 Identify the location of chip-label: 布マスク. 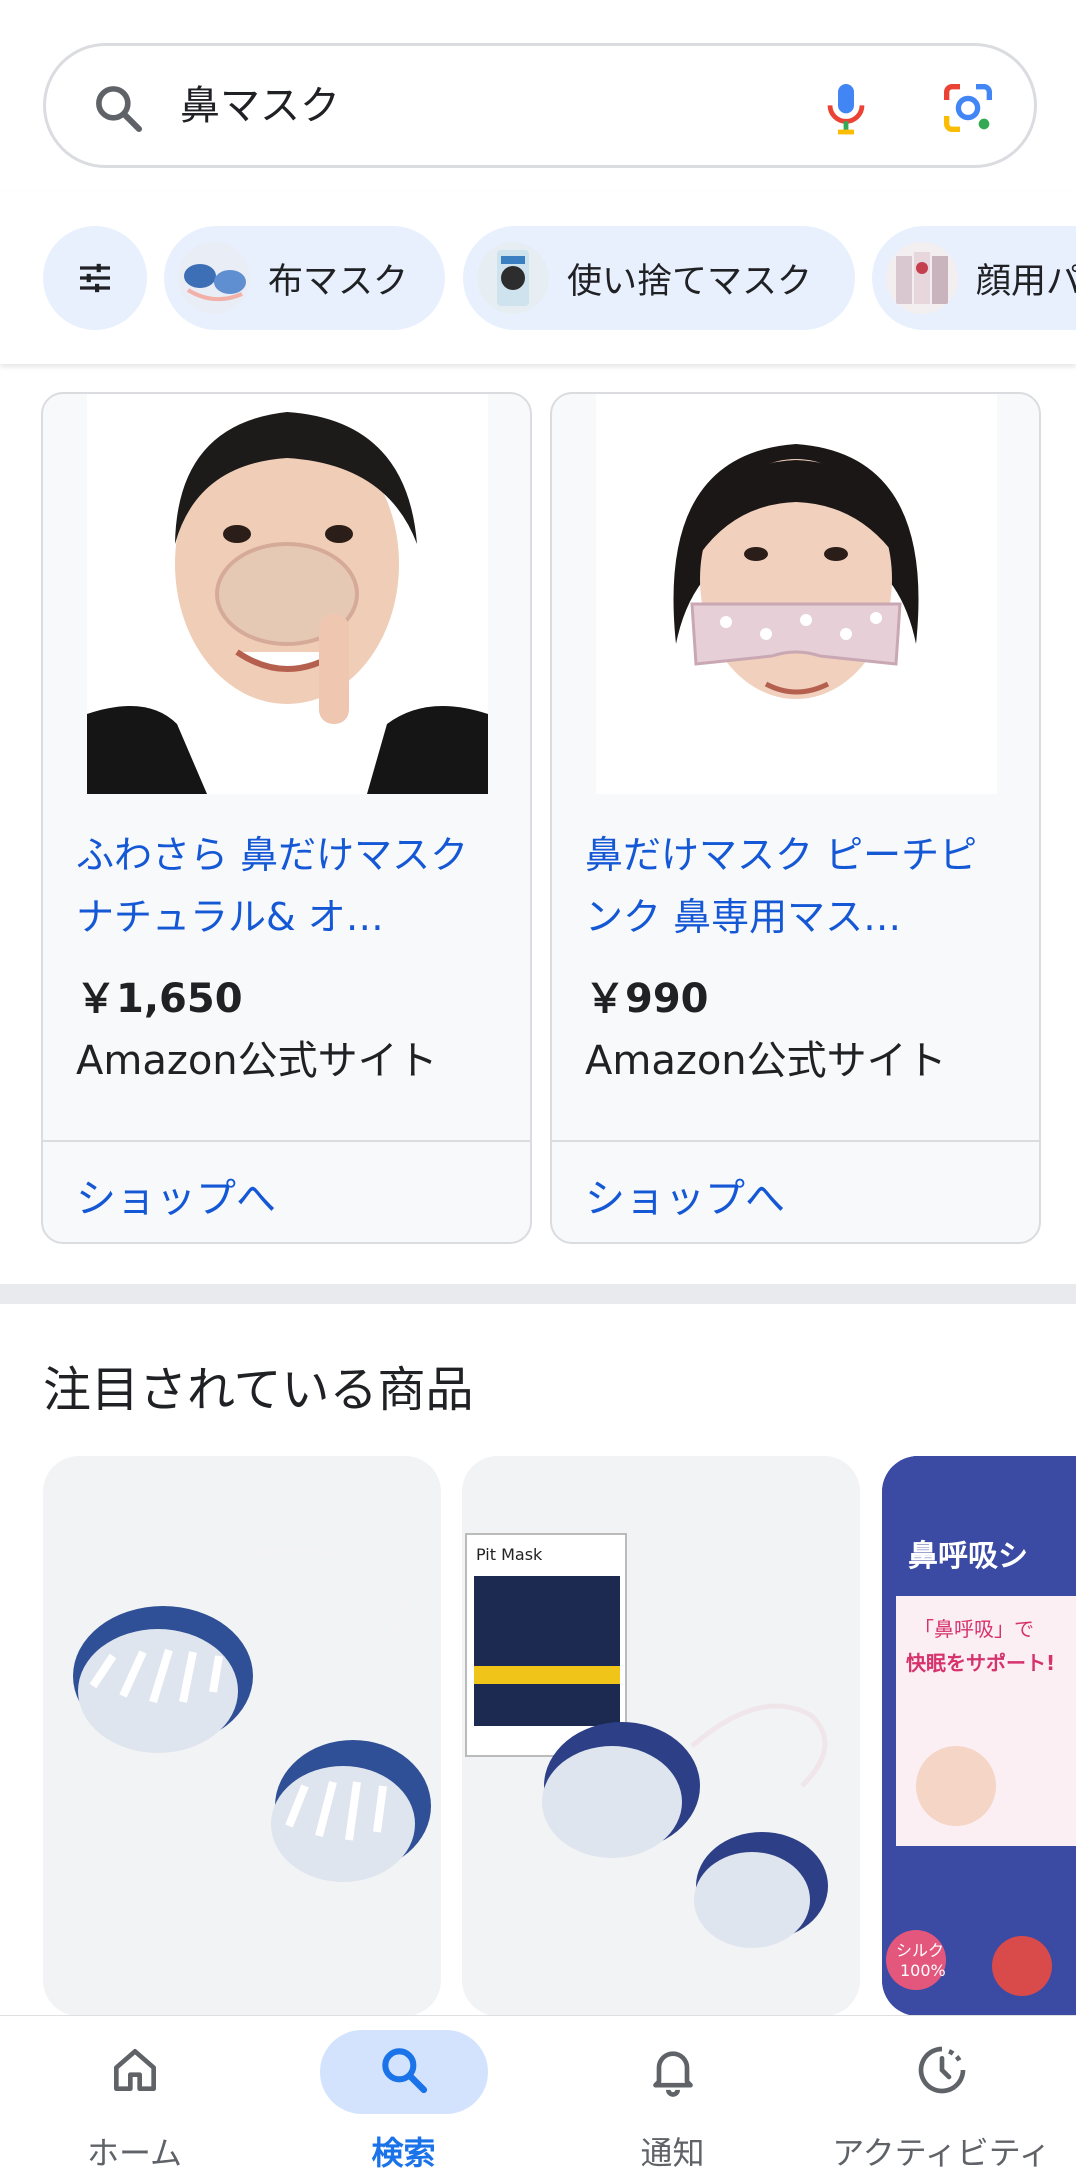
(338, 281).